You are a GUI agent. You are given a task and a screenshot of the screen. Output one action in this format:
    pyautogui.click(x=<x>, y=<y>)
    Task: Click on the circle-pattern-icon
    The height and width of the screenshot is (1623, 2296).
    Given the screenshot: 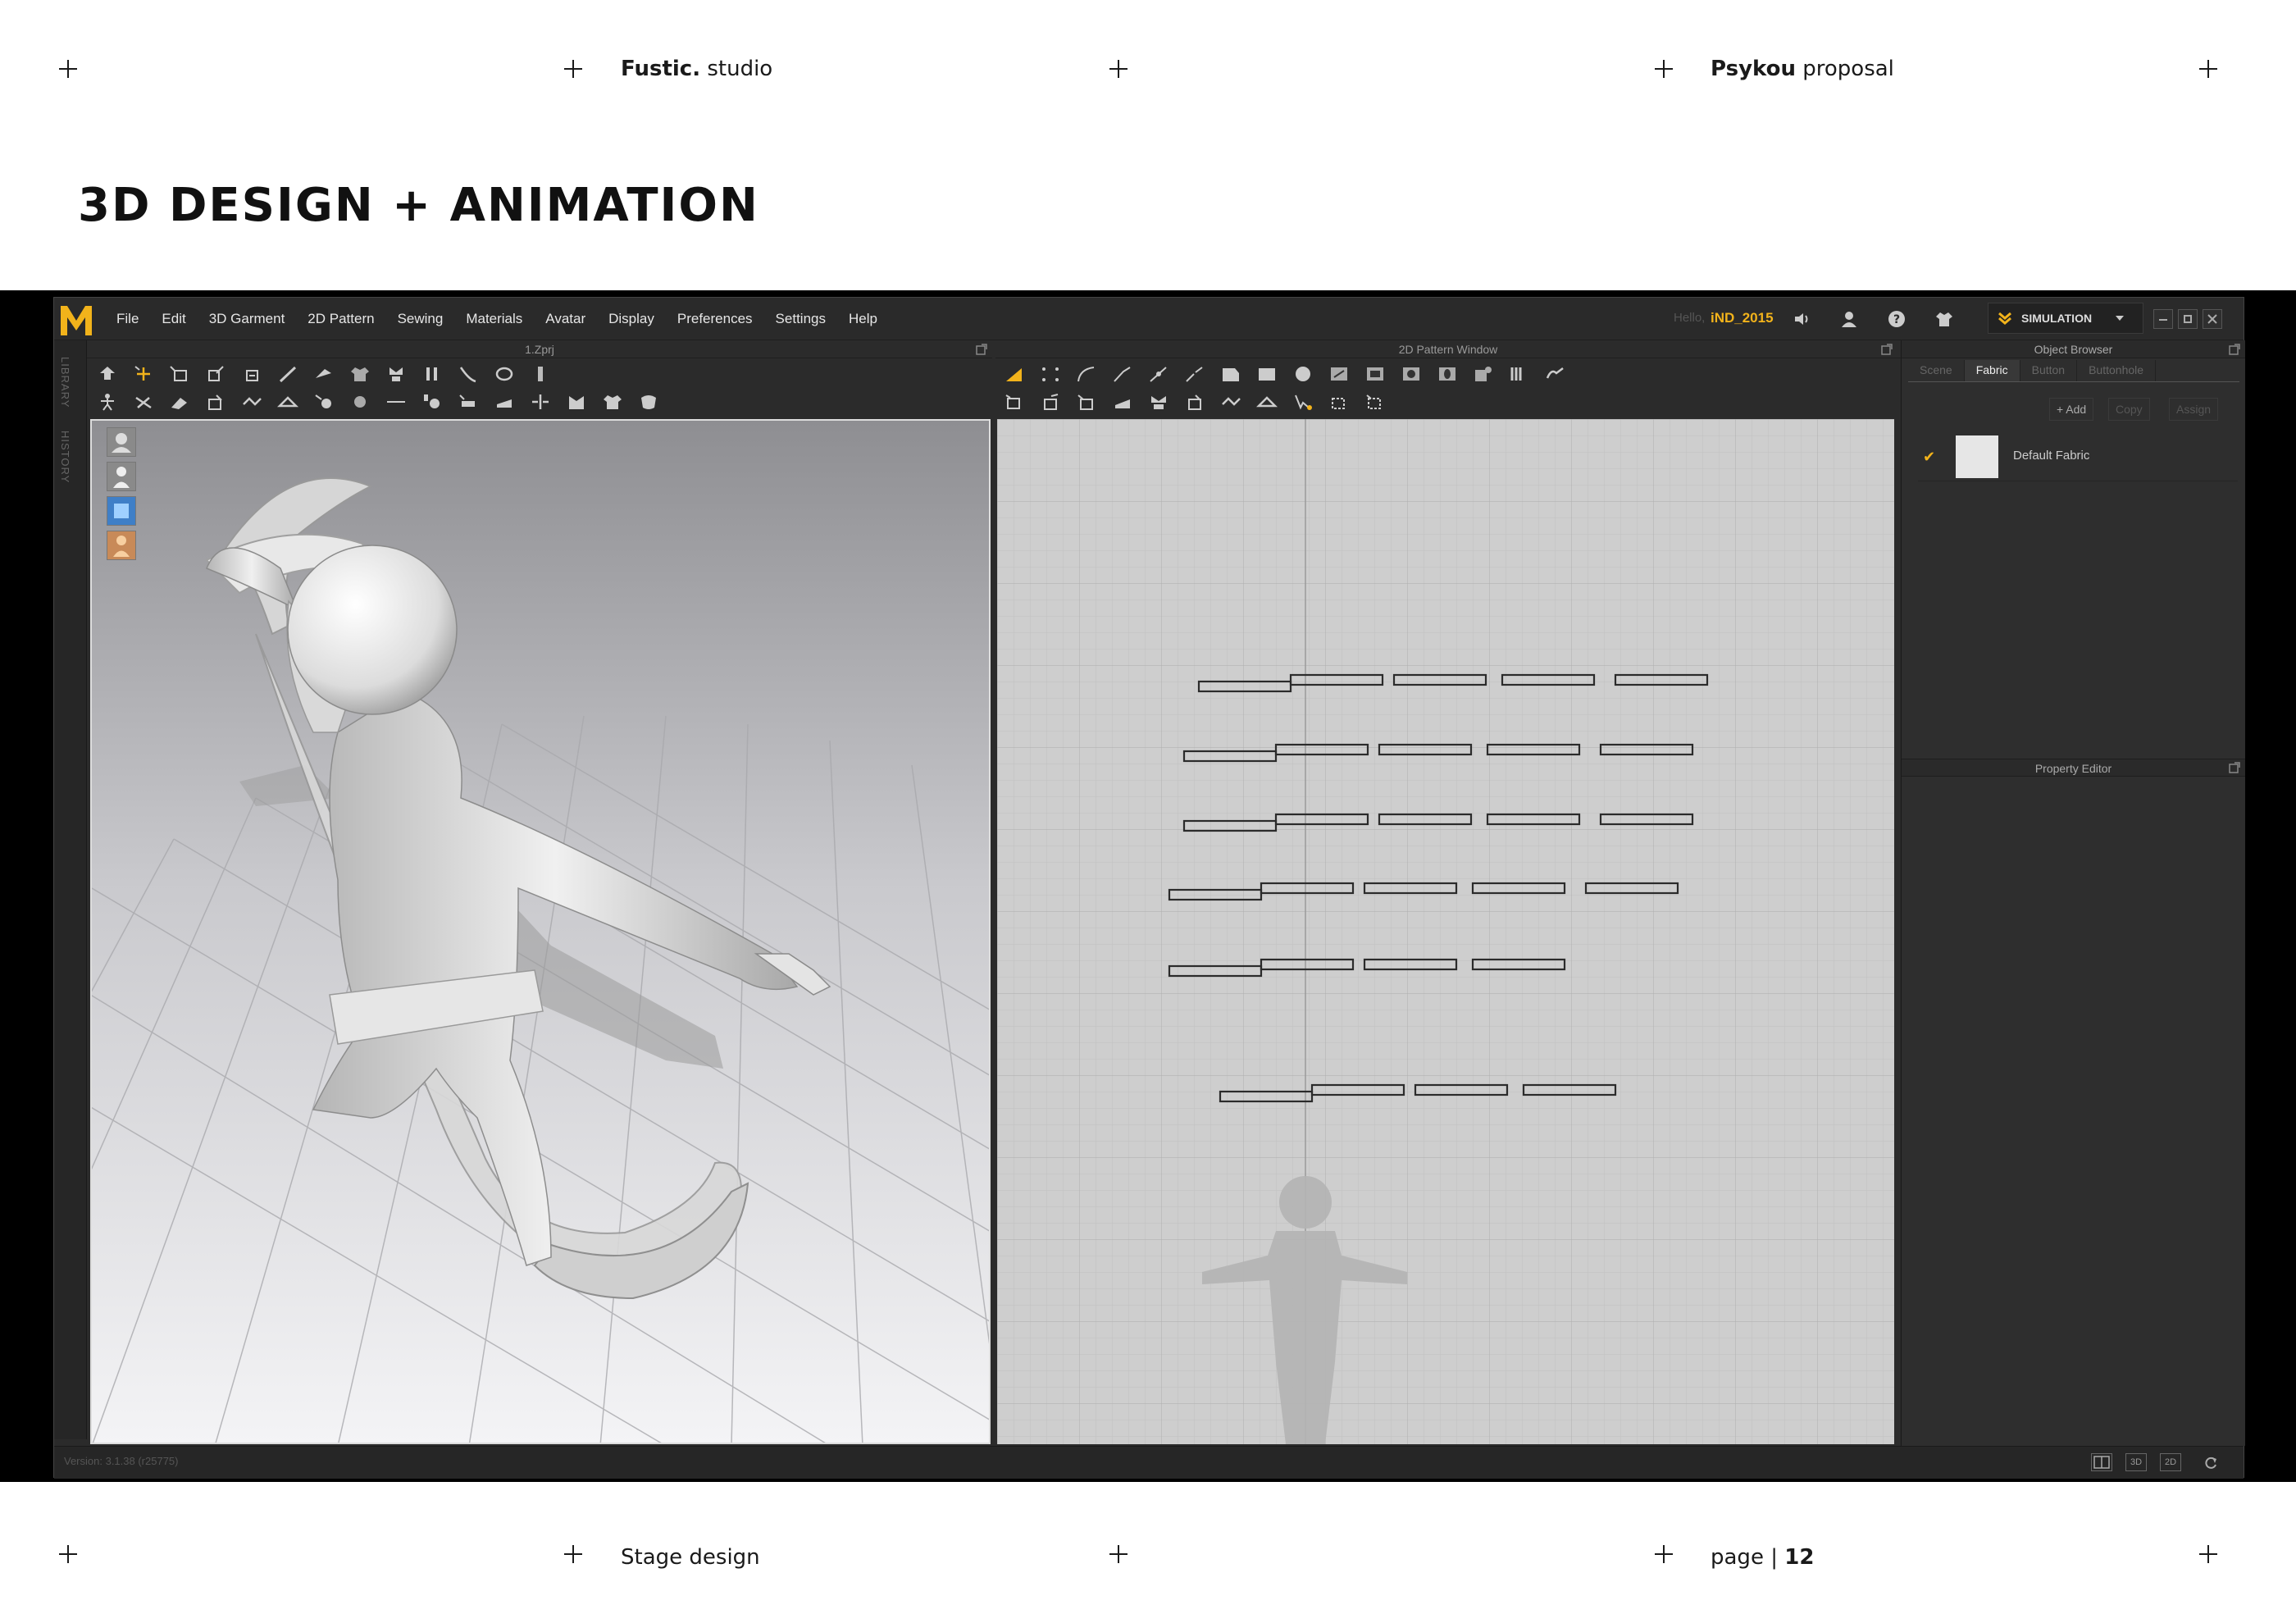 What is the action you would take?
    pyautogui.click(x=1303, y=374)
    